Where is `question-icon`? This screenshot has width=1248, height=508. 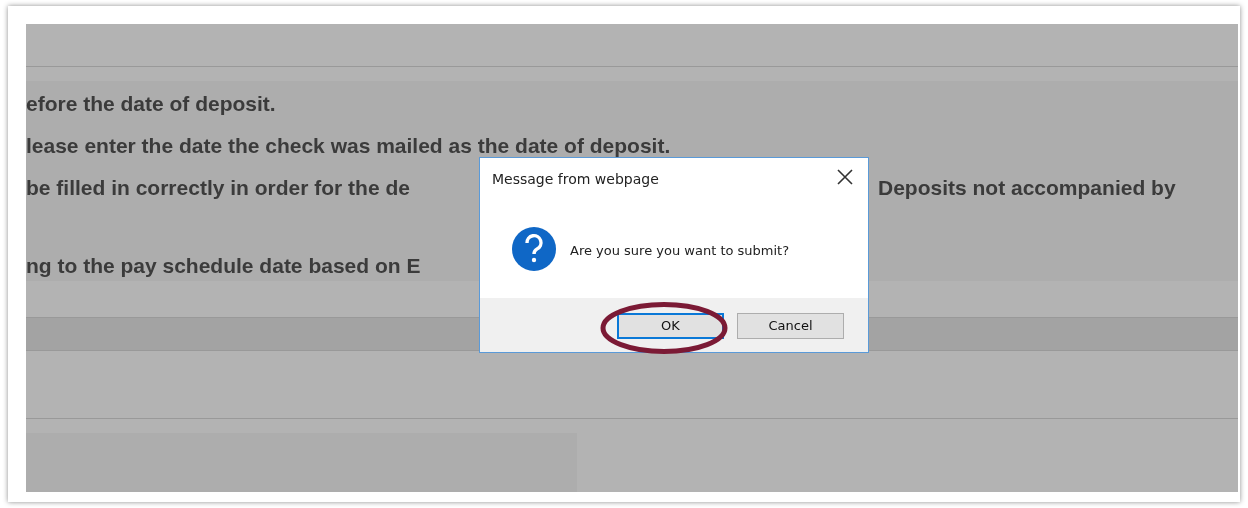 question-icon is located at coordinates (534, 249).